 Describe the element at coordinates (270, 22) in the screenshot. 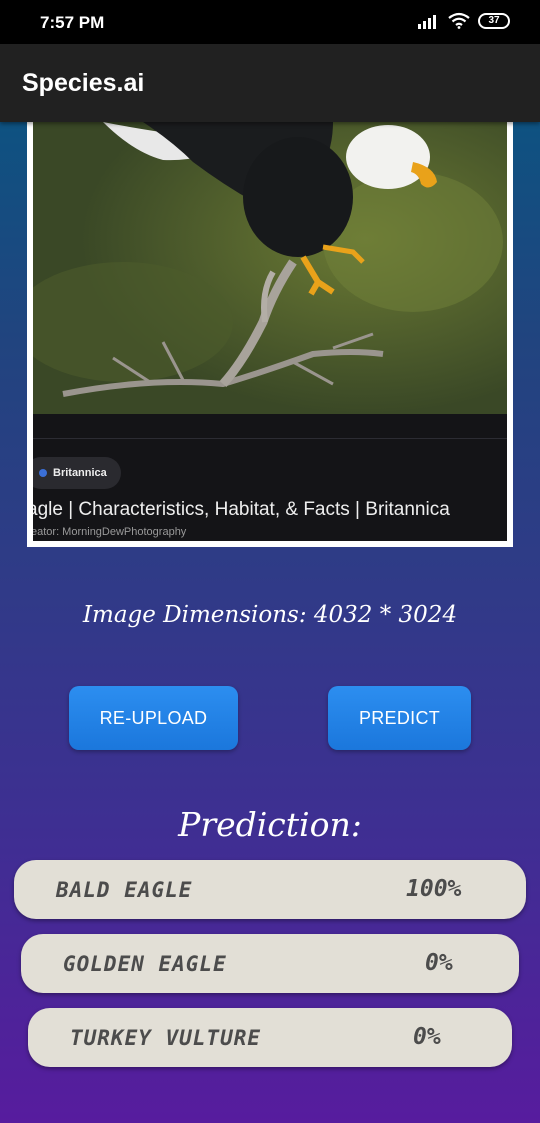

I see `status-bar: 7:57 PM 37` at that location.